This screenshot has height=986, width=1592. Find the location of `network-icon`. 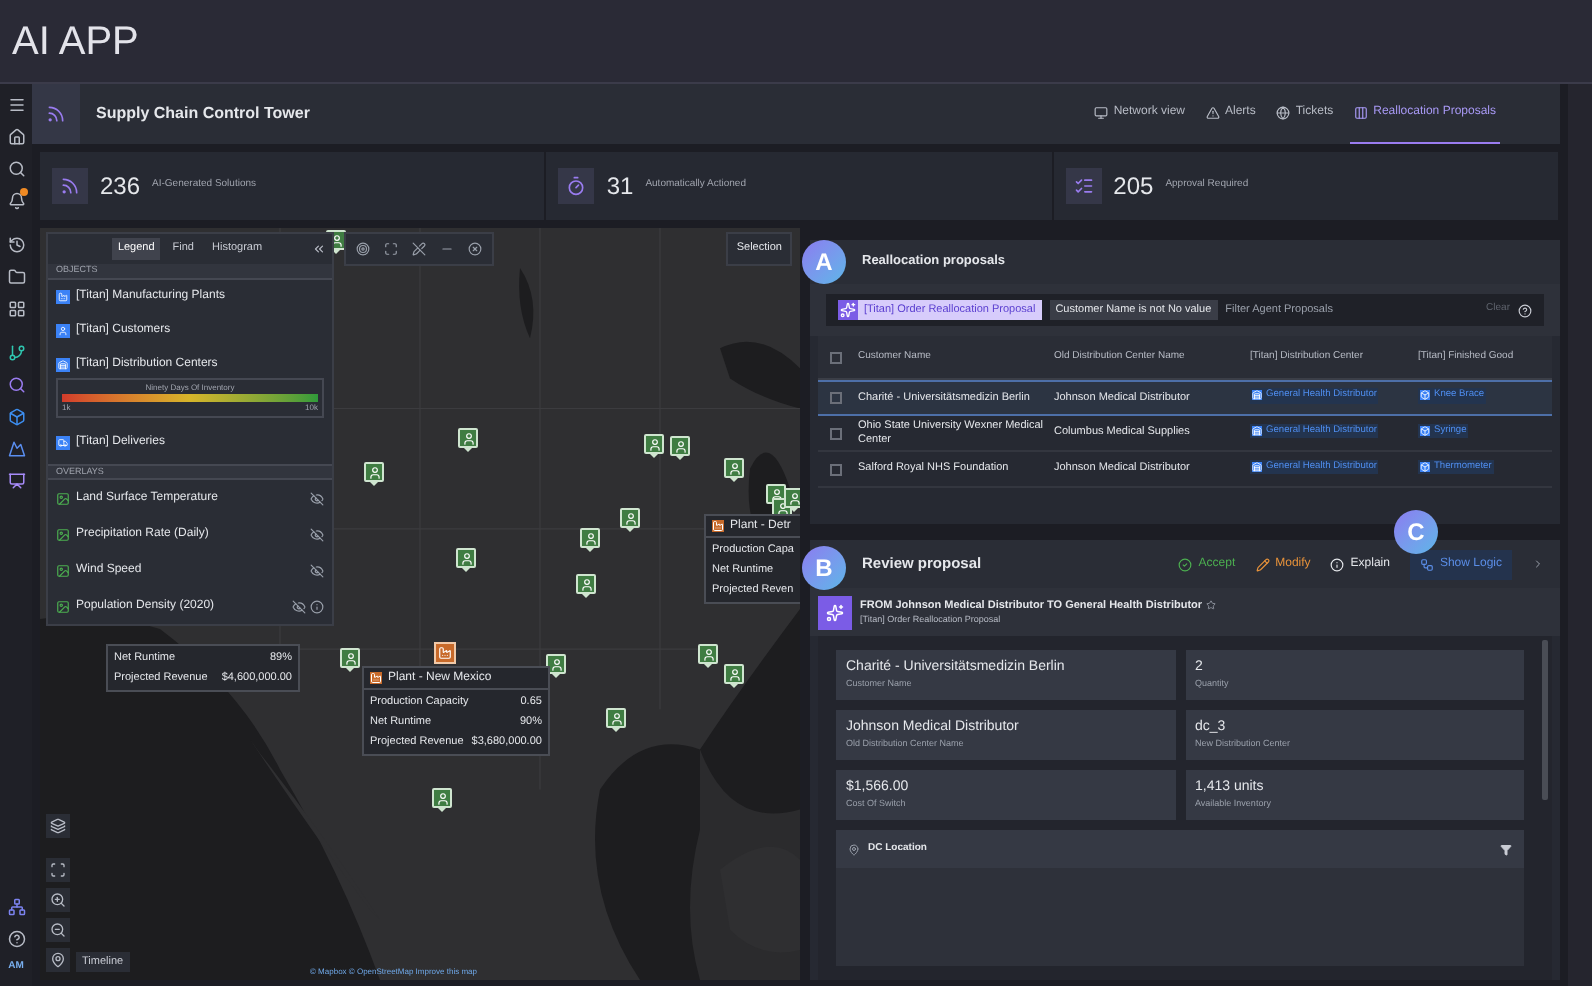

network-icon is located at coordinates (16, 906).